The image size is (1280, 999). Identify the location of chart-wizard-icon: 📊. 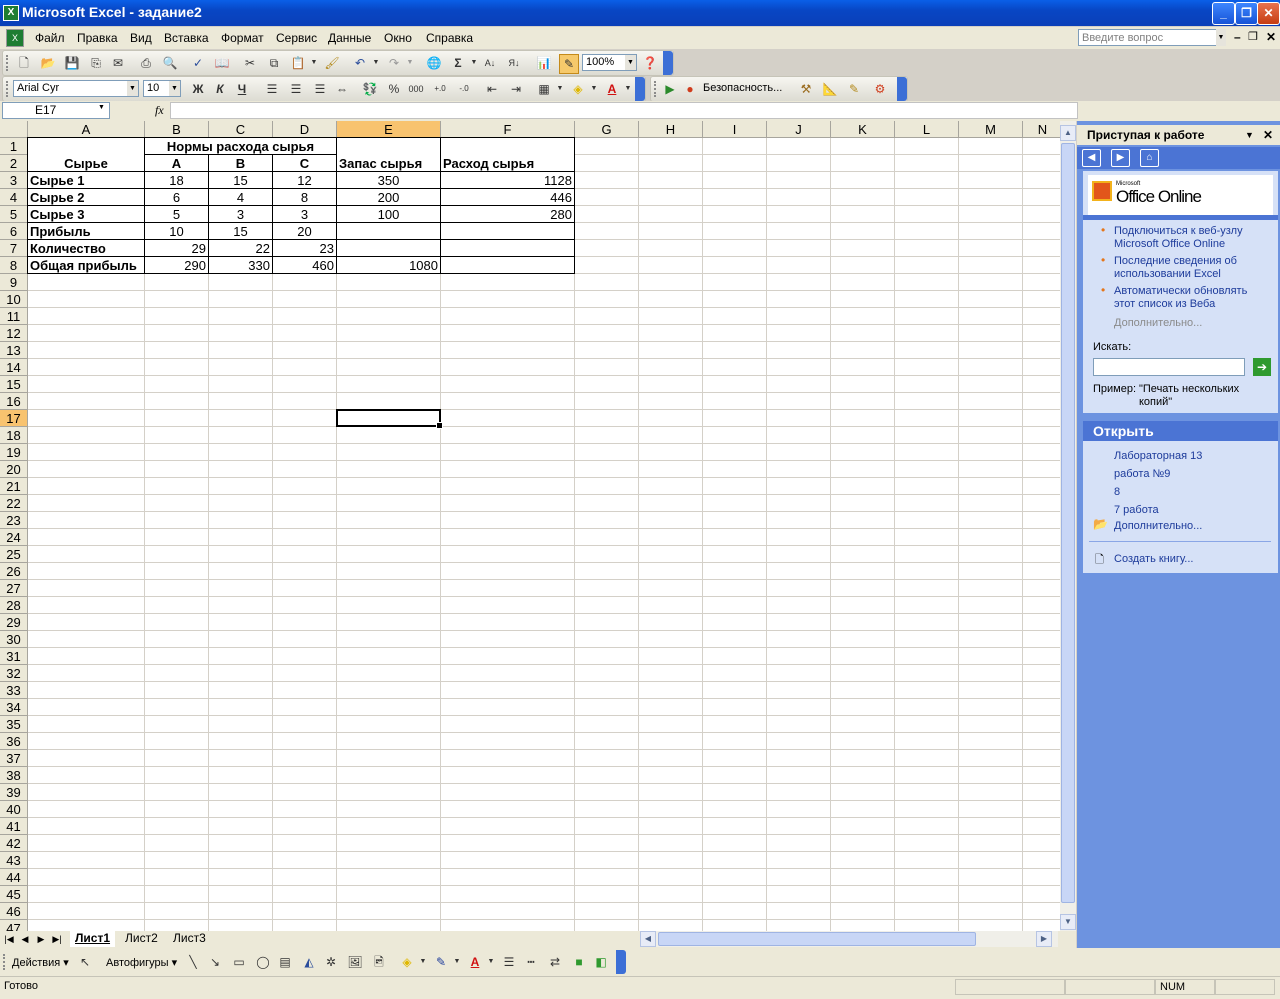
(544, 63).